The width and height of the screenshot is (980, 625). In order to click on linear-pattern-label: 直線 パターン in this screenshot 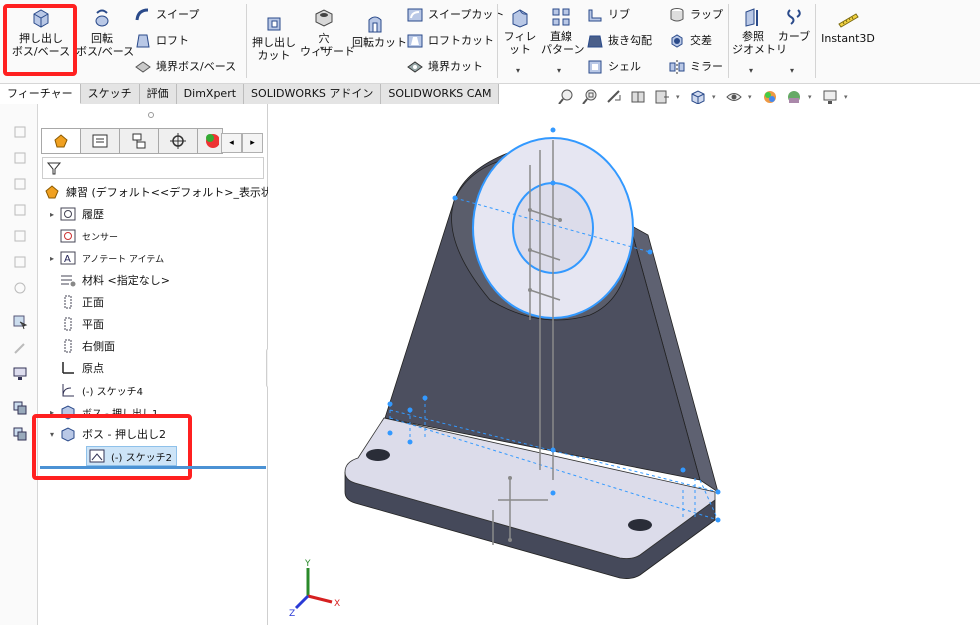, I will do `click(563, 43)`.